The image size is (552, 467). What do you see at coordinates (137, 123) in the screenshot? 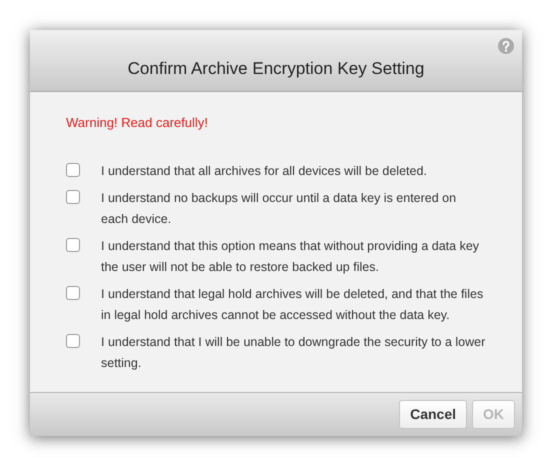
I see `warning-text: Warning! Read carefully!` at bounding box center [137, 123].